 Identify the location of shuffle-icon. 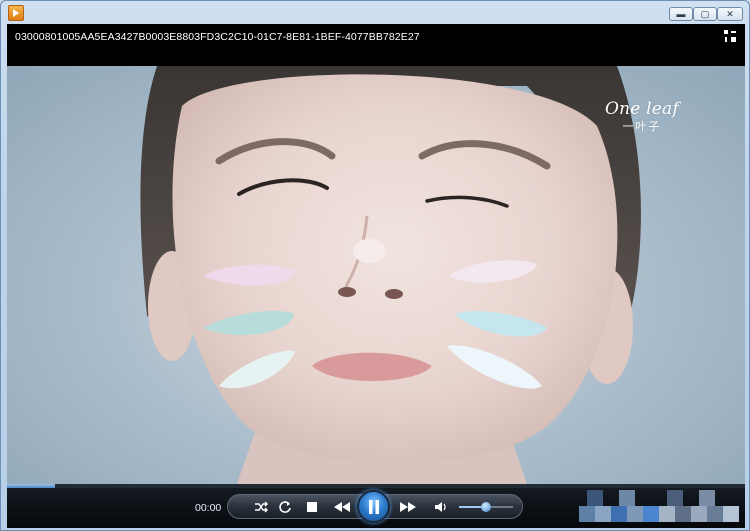
(261, 507).